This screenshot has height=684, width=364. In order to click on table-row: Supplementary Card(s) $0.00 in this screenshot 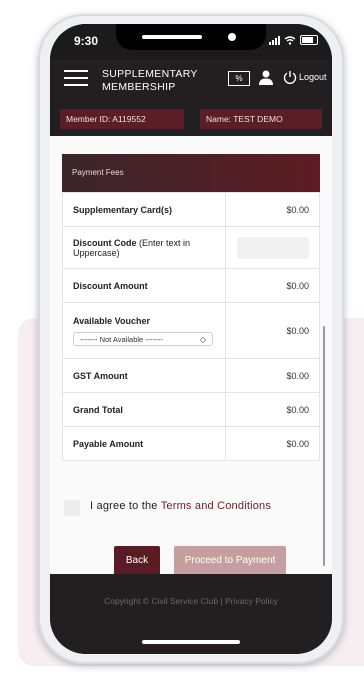, I will do `click(190, 209)`.